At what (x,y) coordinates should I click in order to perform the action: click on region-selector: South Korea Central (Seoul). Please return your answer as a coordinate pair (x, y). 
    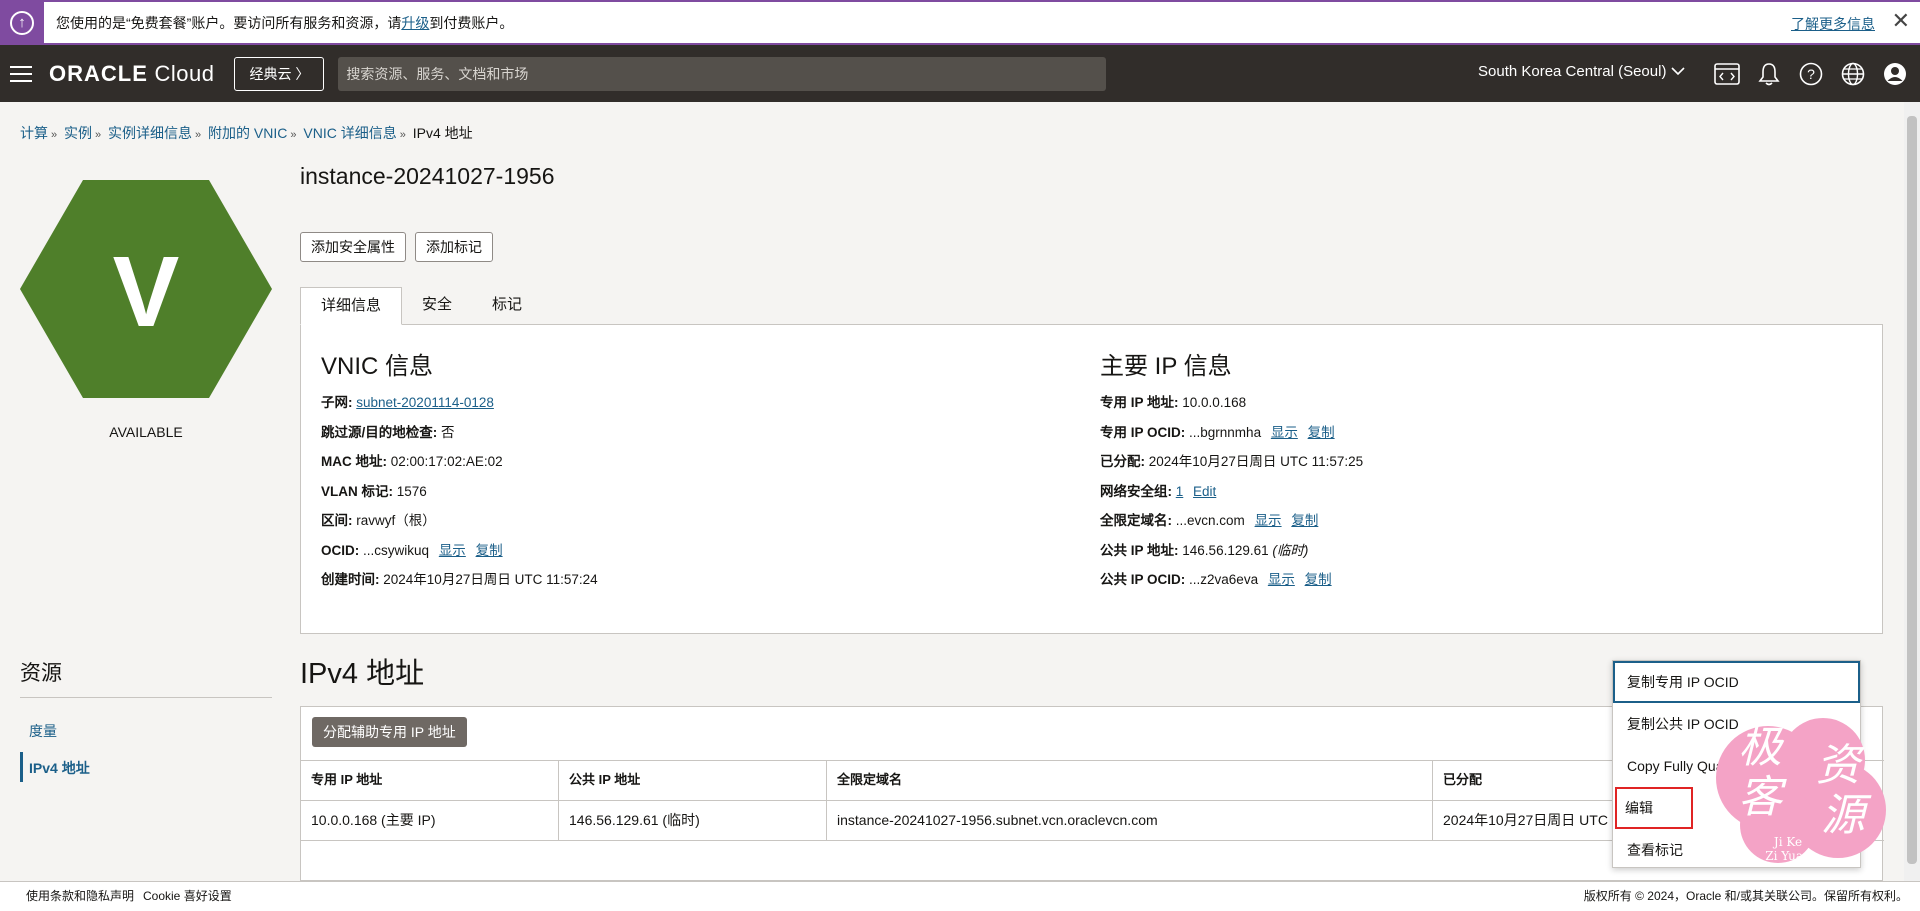
    Looking at the image, I should click on (1581, 71).